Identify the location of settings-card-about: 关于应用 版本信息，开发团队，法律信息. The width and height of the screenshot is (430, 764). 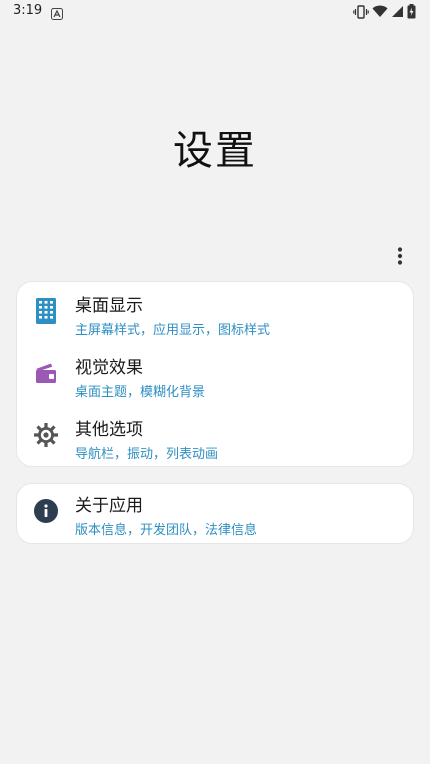
(215, 513).